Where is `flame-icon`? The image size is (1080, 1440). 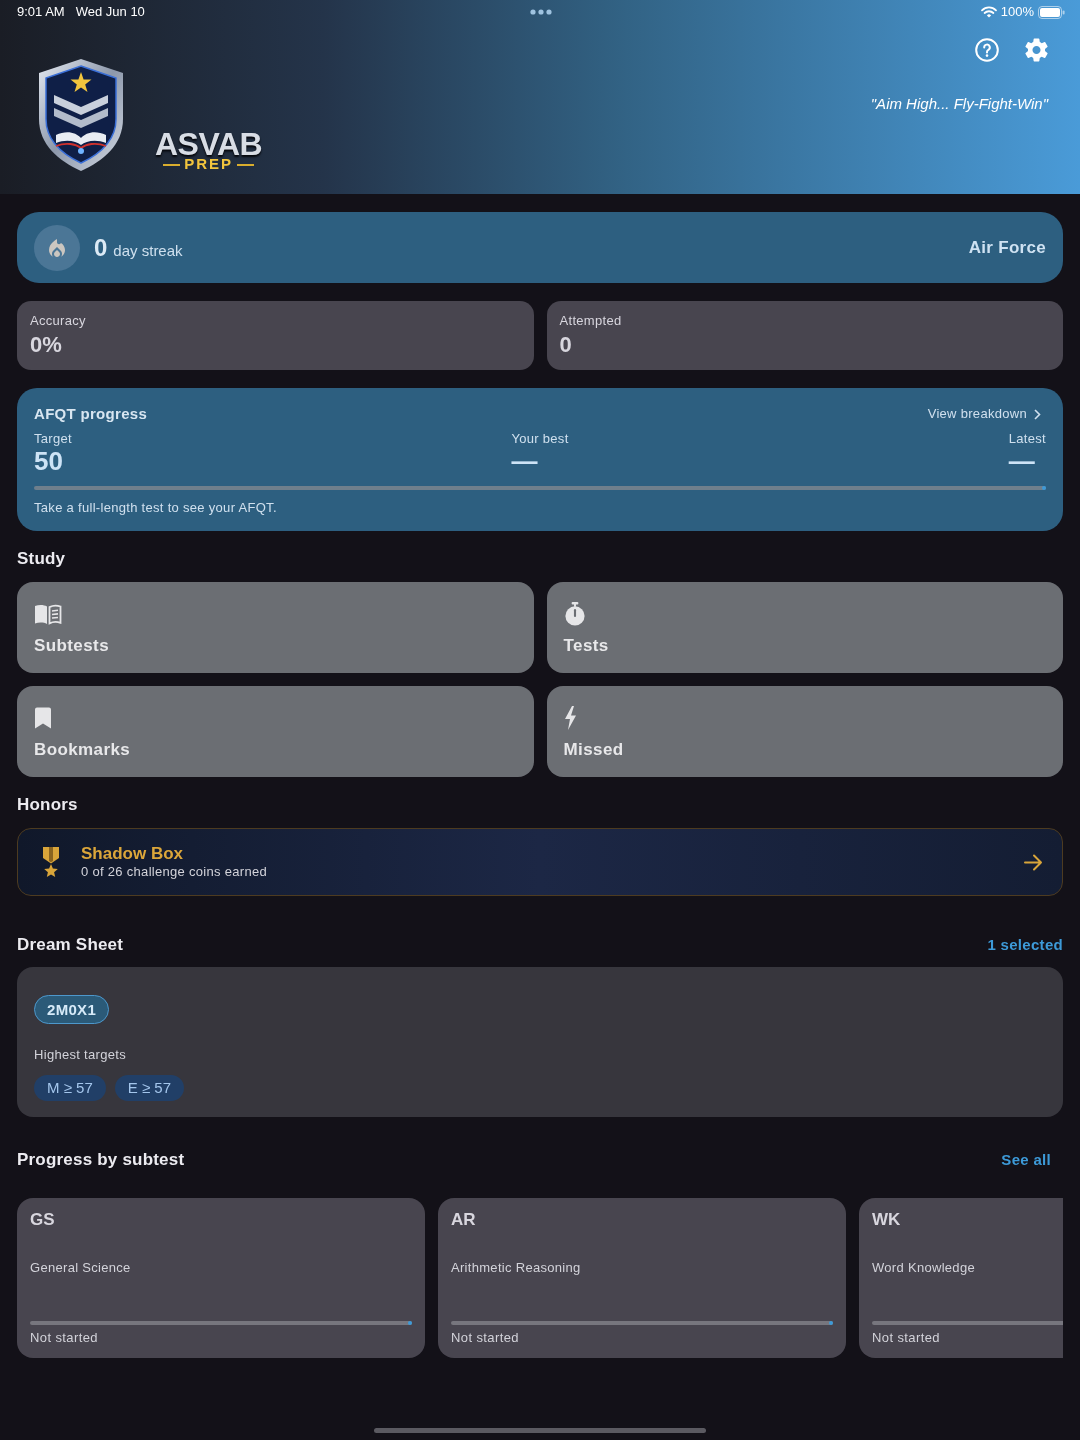
flame-icon is located at coordinates (57, 247).